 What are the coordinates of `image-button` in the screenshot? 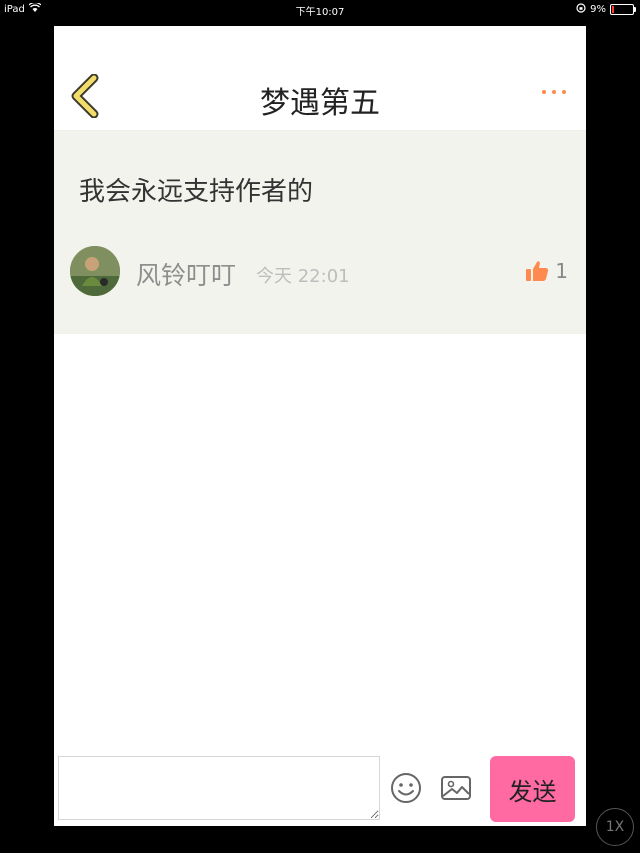 It's located at (456, 788).